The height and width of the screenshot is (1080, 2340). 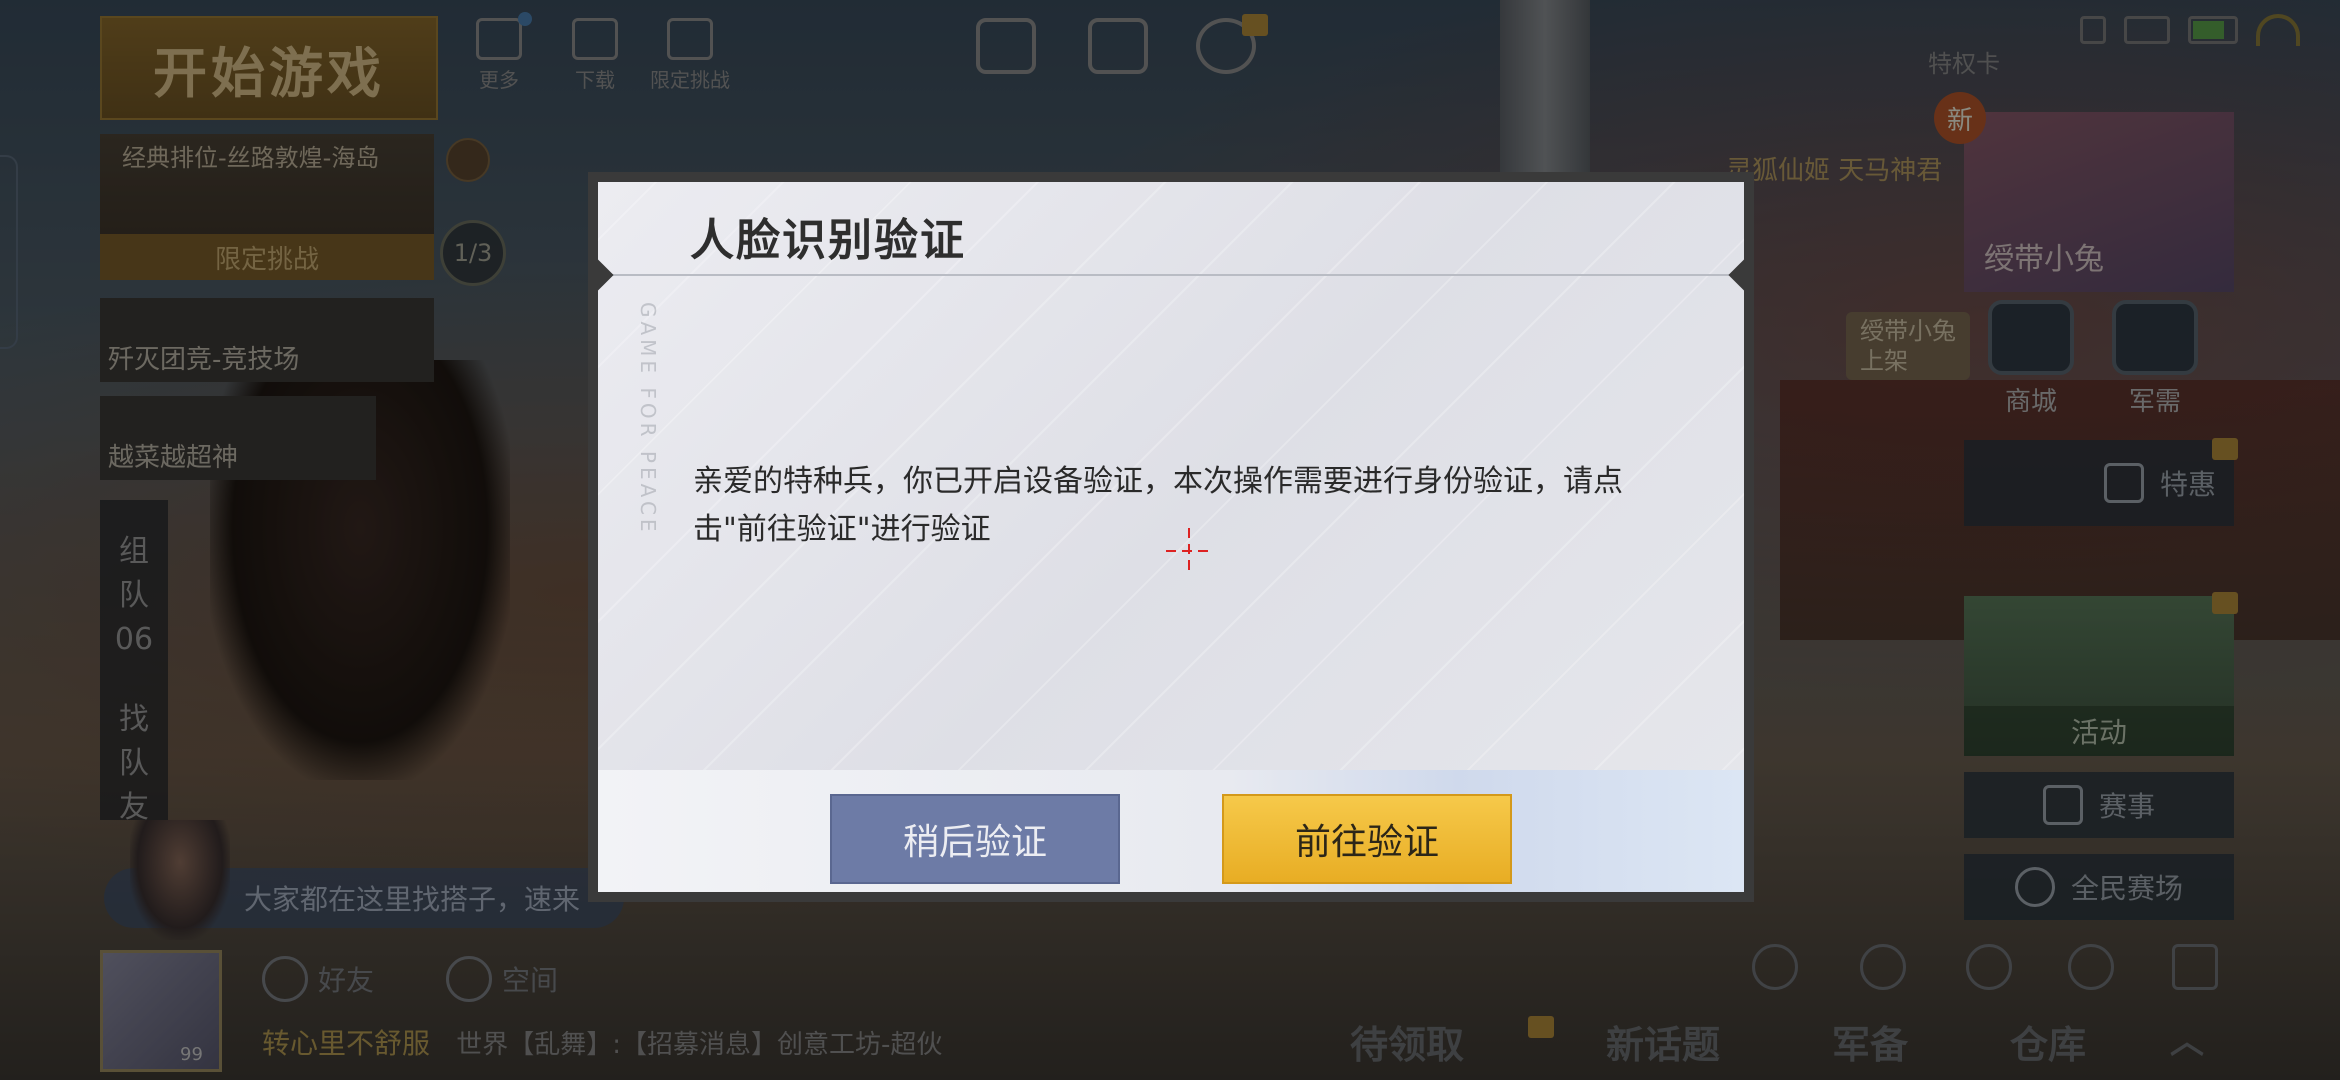 I want to click on go-verify-label: 前往验证, so click(x=1366, y=842).